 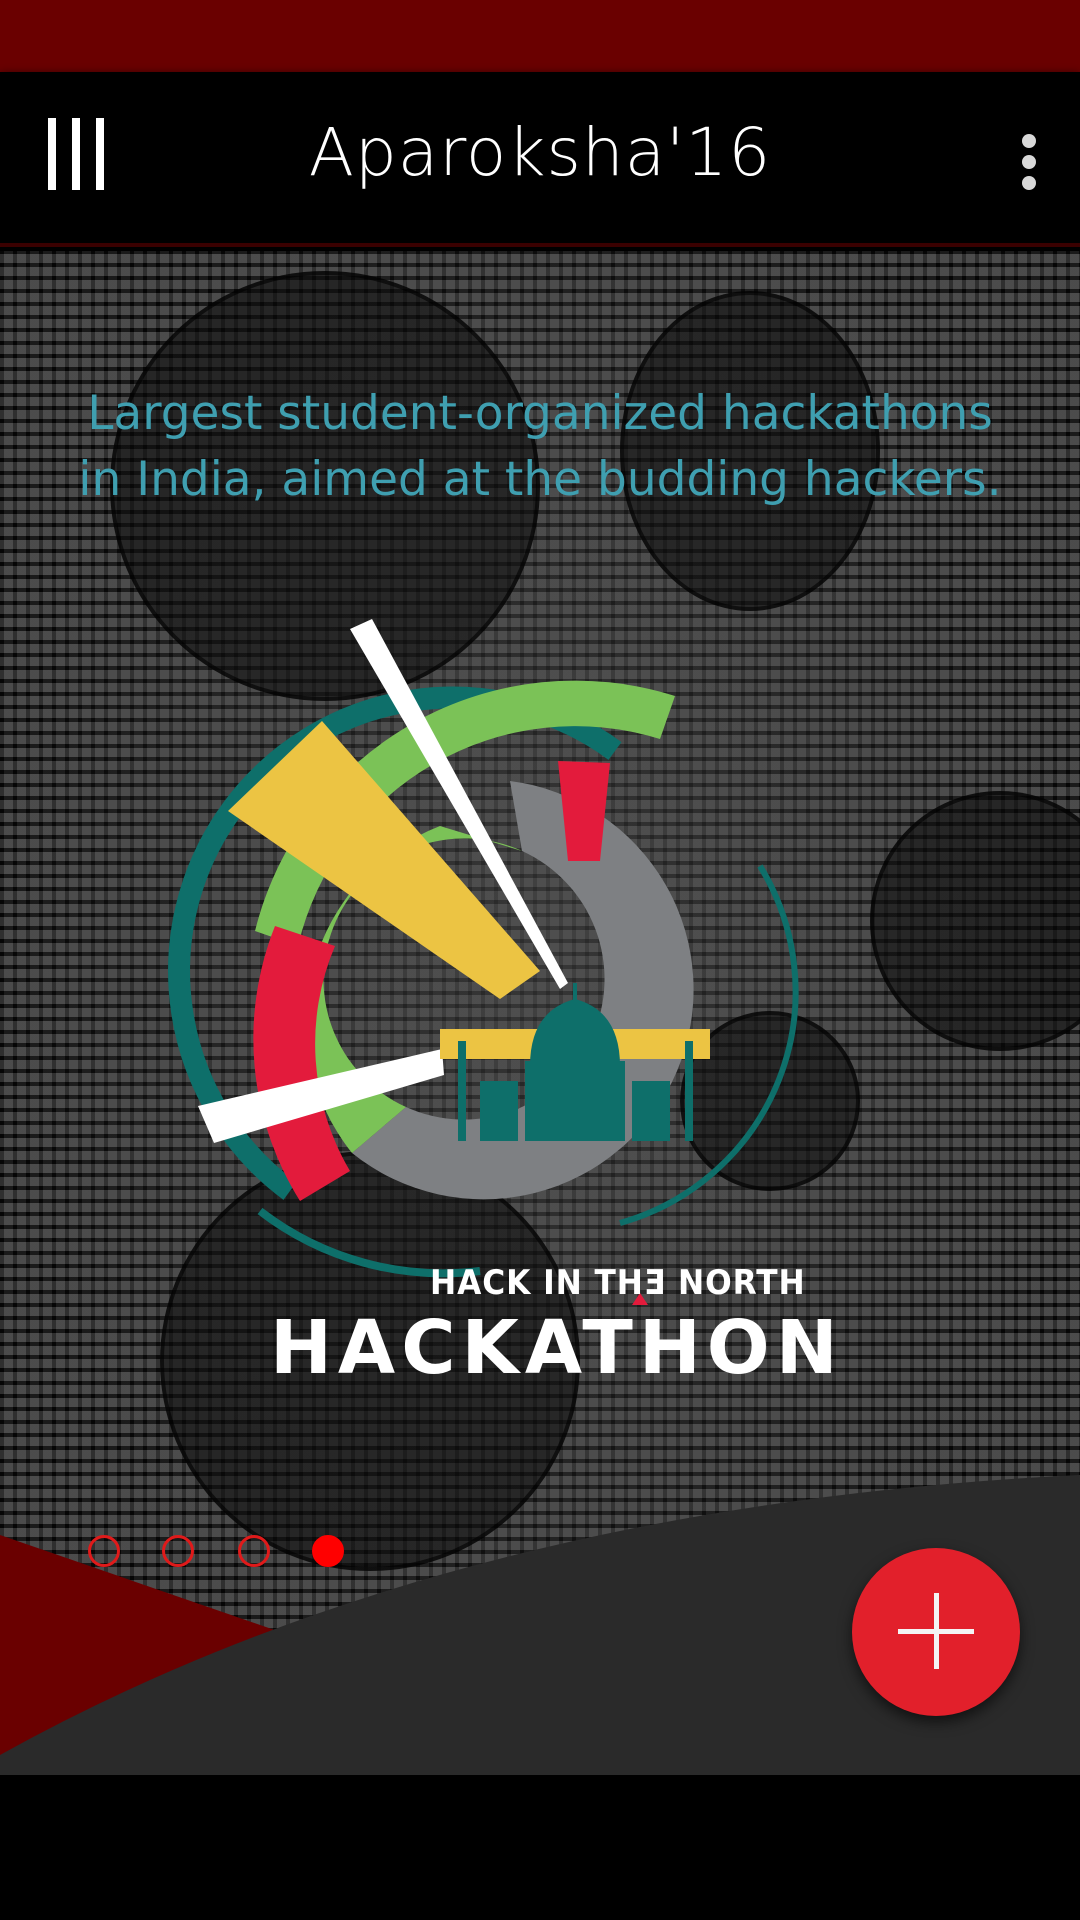 What do you see at coordinates (540, 36) in the screenshot?
I see `status-bar` at bounding box center [540, 36].